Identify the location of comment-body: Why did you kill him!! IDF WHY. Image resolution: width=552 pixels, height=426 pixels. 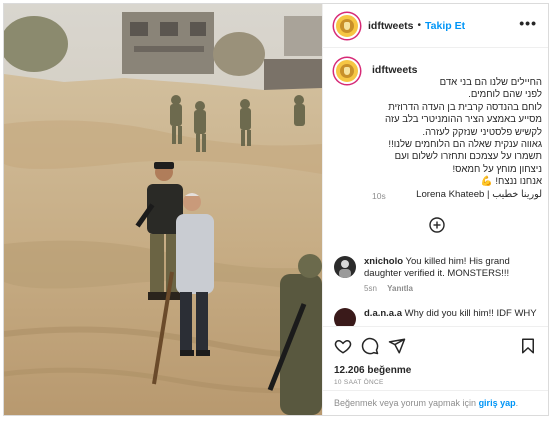
(470, 313).